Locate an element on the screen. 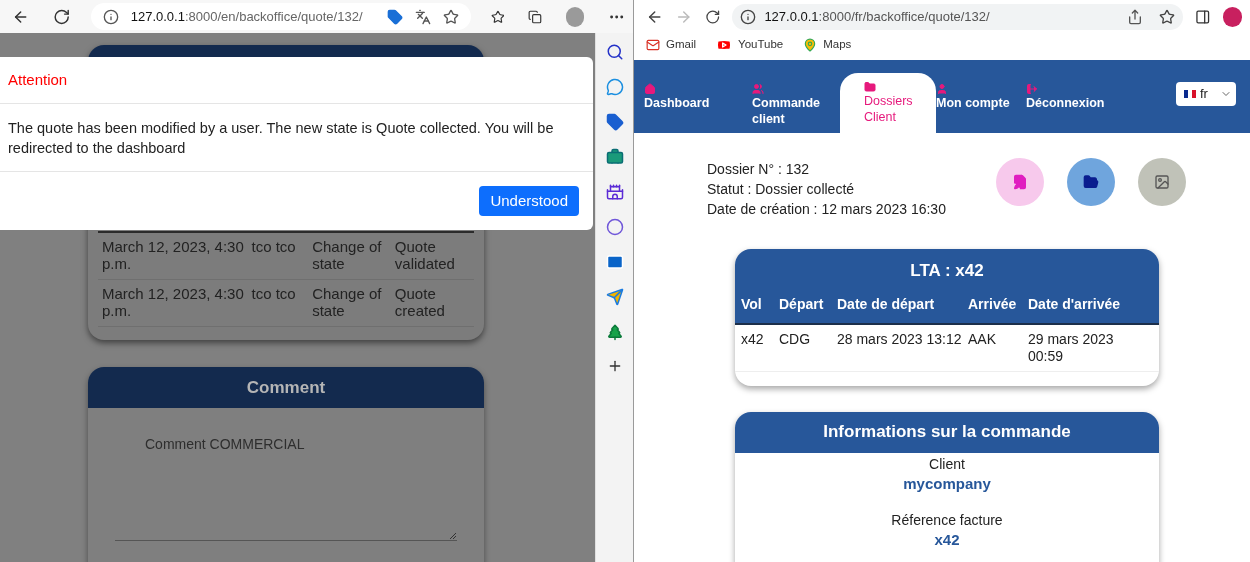 Image resolution: width=1250 pixels, height=562 pixels. folder-button is located at coordinates (1091, 182).